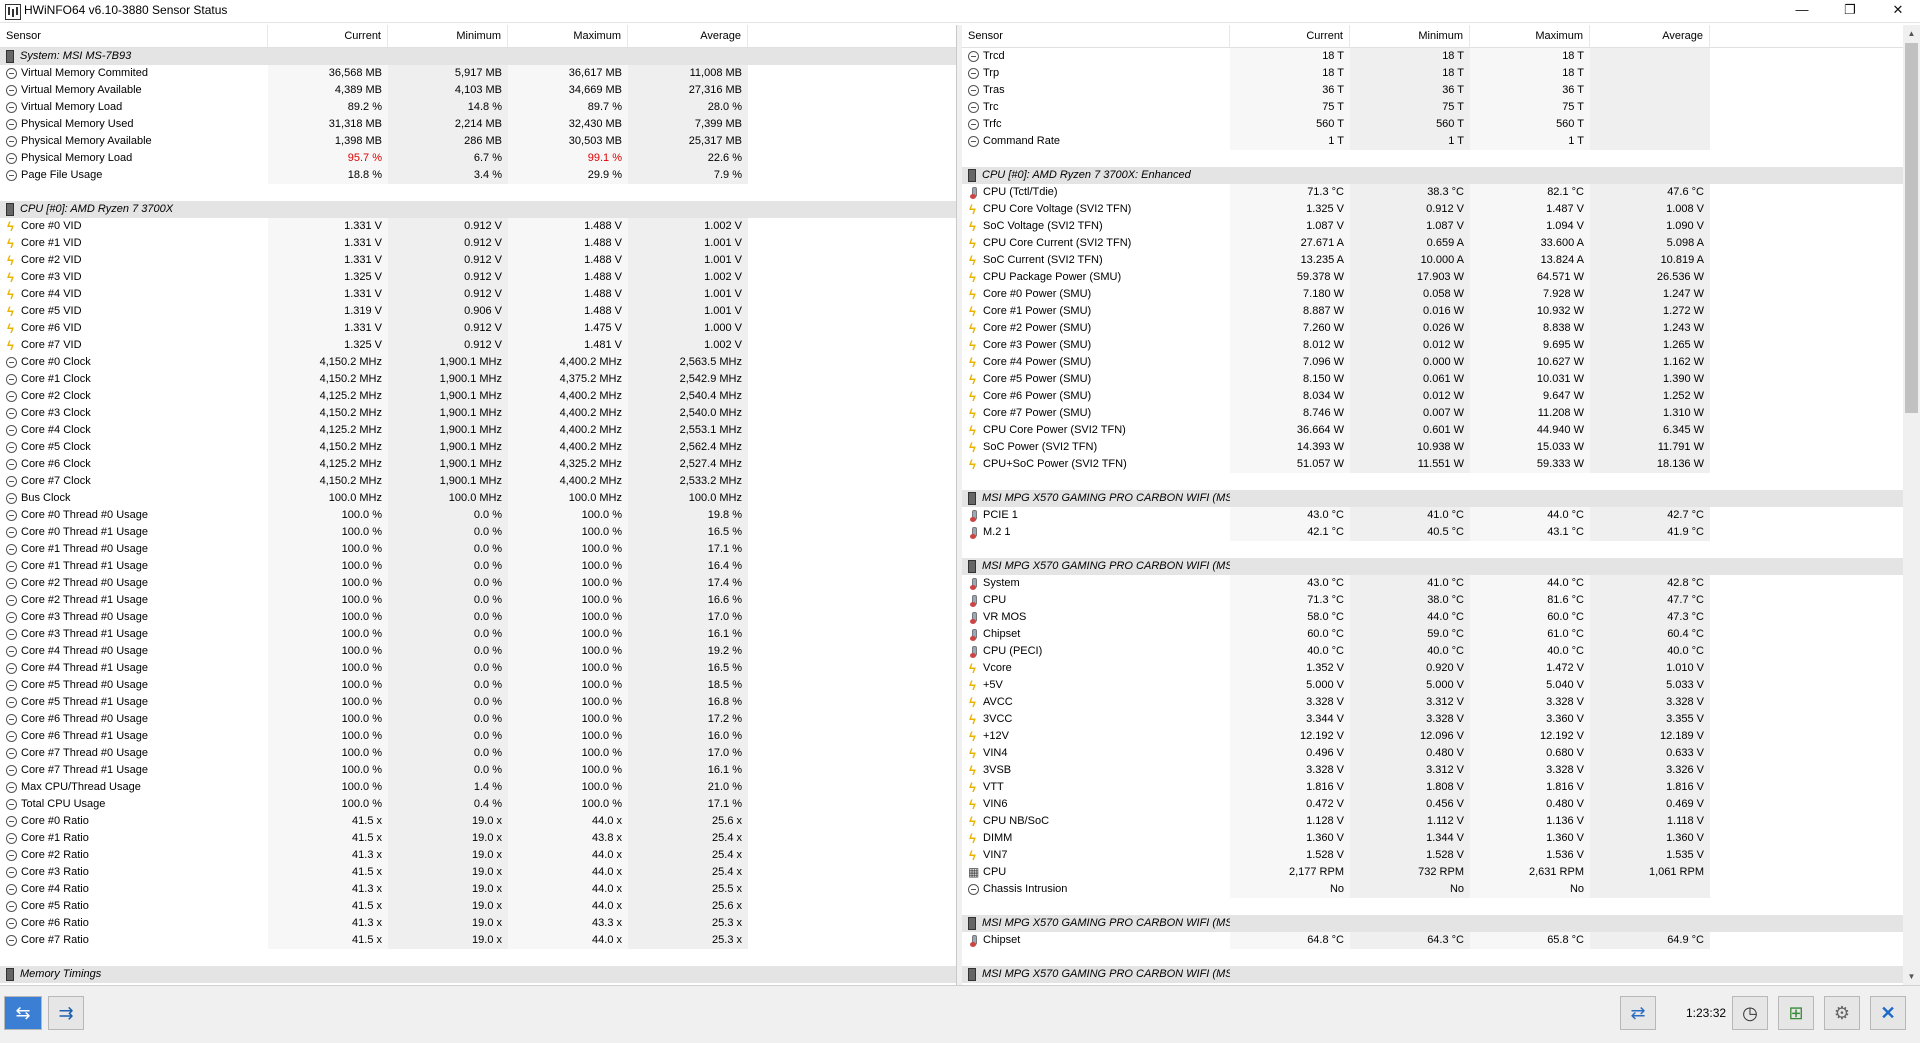 Image resolution: width=1920 pixels, height=1043 pixels. Describe the element at coordinates (1441, 668) in the screenshot. I see `sensor-row: Vcore 1.352 V0.920 V1.472 V1.010 V` at that location.